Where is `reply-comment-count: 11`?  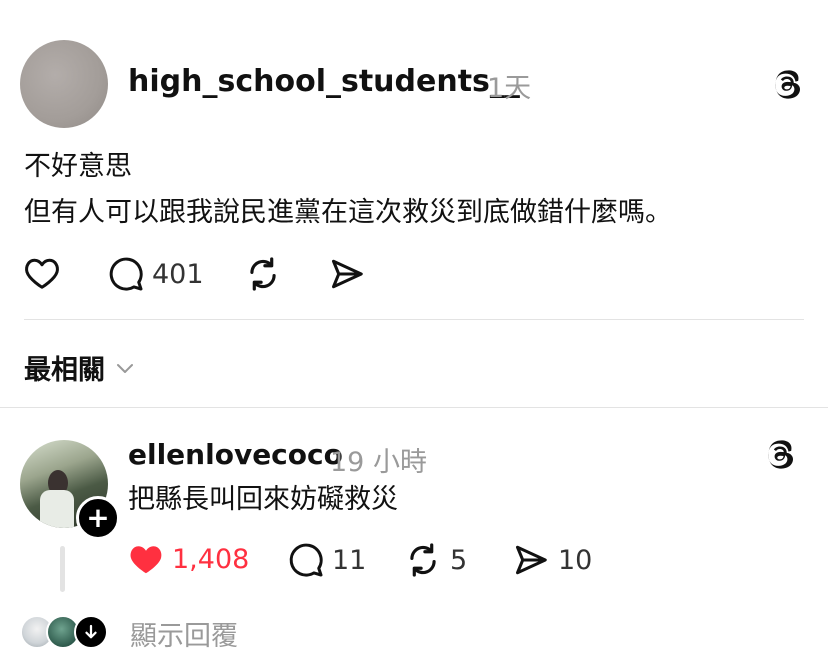
reply-comment-count: 11 is located at coordinates (349, 560).